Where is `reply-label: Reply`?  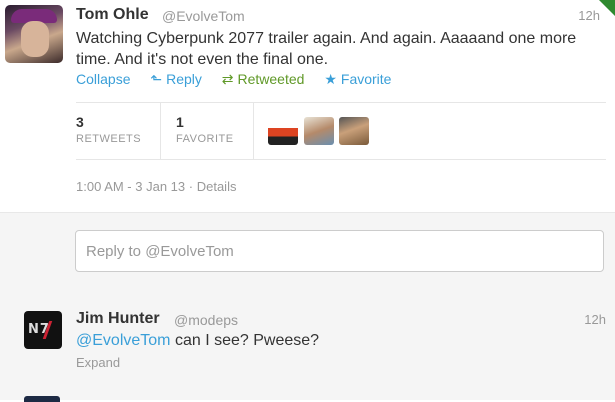 reply-label: Reply is located at coordinates (184, 79).